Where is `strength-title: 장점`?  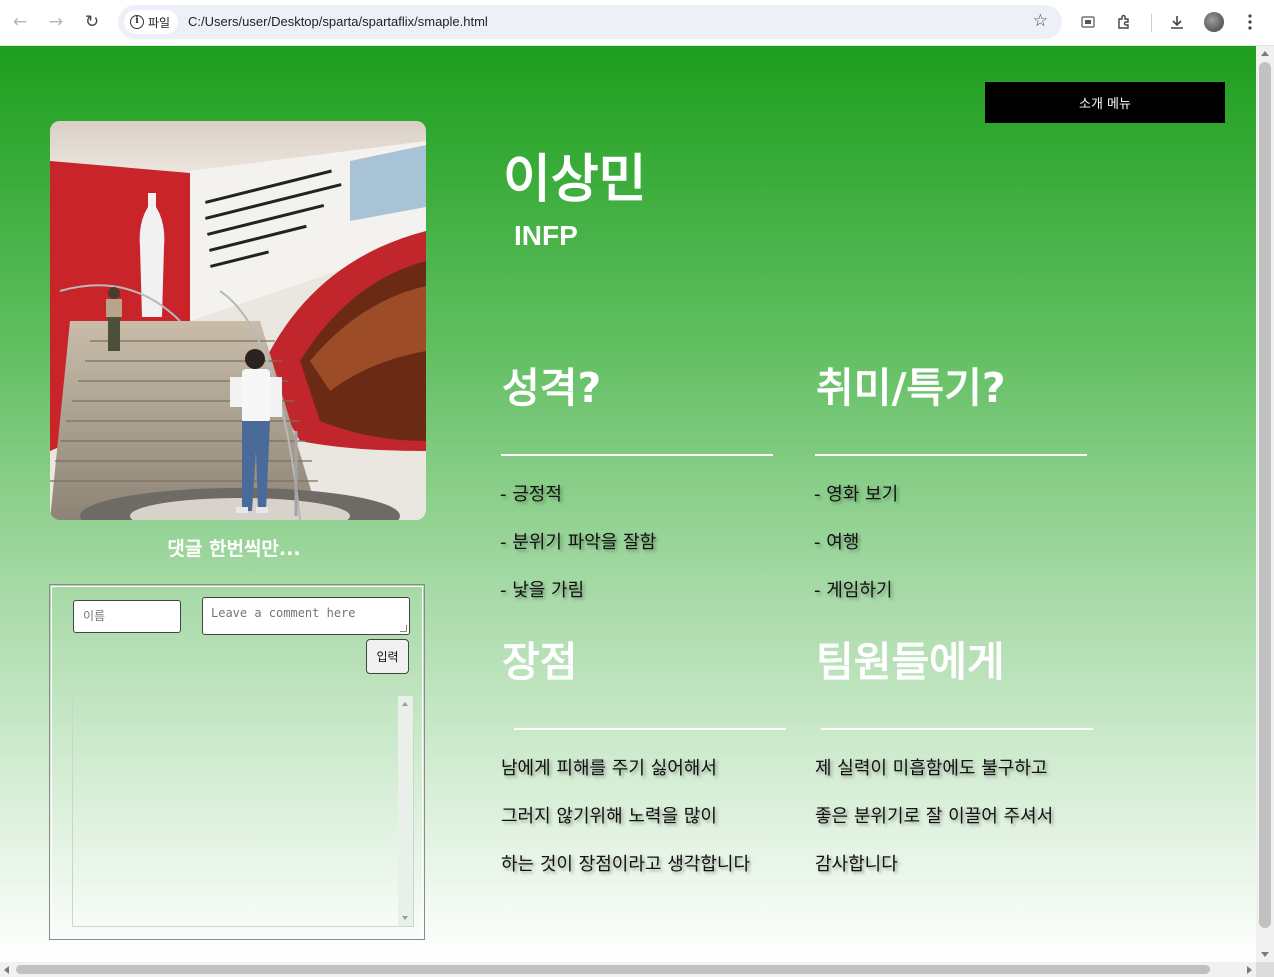
strength-title: 장점 is located at coordinates (540, 662).